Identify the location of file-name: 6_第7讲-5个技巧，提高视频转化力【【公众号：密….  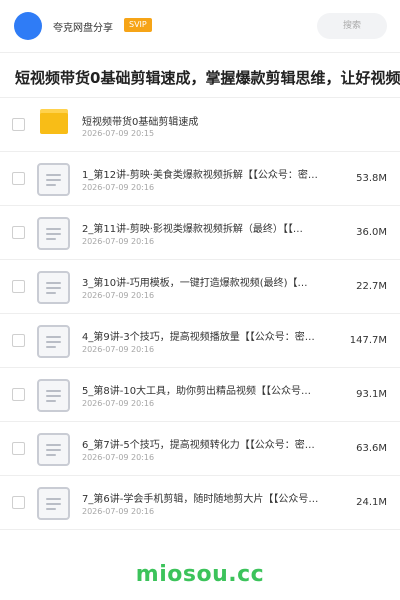
(198, 445).